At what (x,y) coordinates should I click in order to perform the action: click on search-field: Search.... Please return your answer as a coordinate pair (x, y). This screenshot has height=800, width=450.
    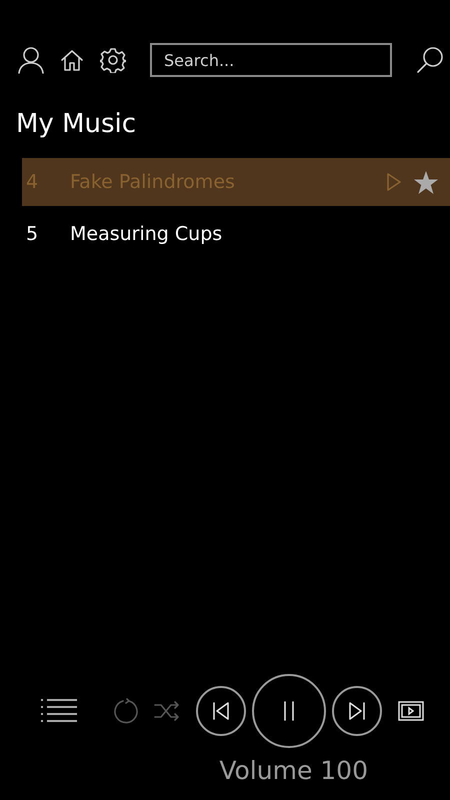
    Looking at the image, I should click on (271, 60).